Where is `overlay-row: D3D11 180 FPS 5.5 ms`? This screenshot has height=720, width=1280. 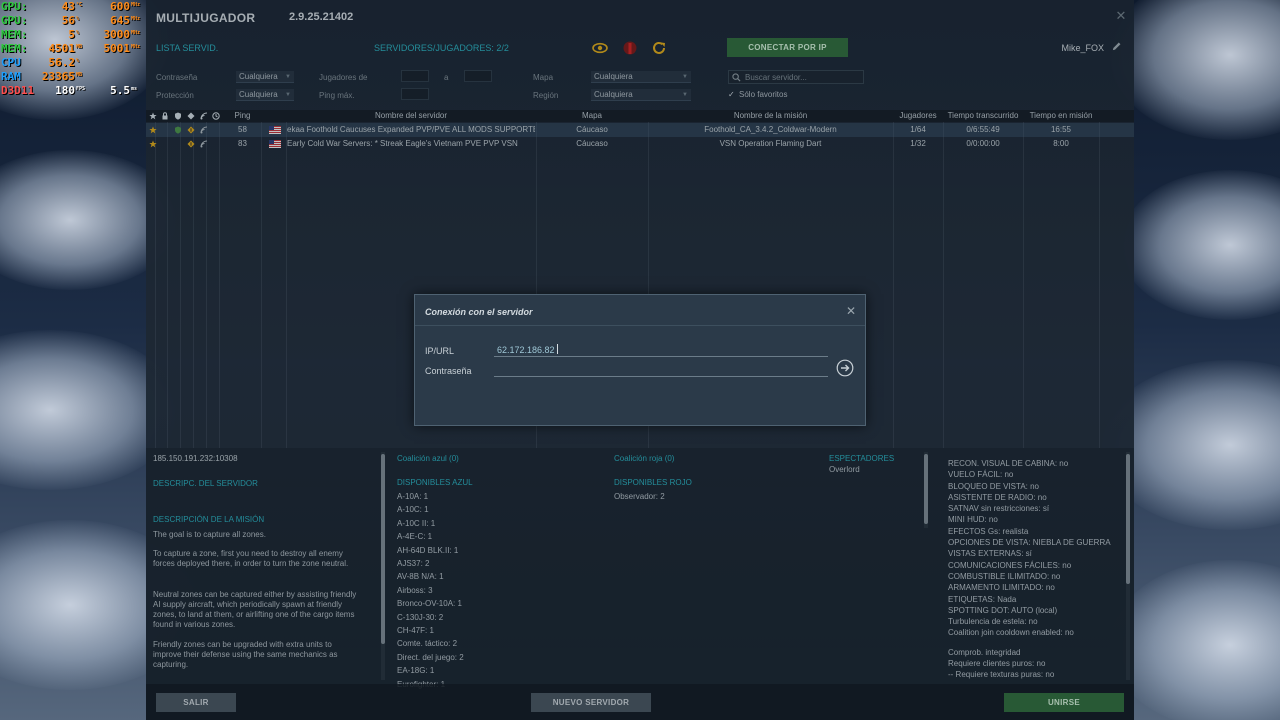
overlay-row: D3D11 180 FPS 5.5 ms is located at coordinates (73, 91).